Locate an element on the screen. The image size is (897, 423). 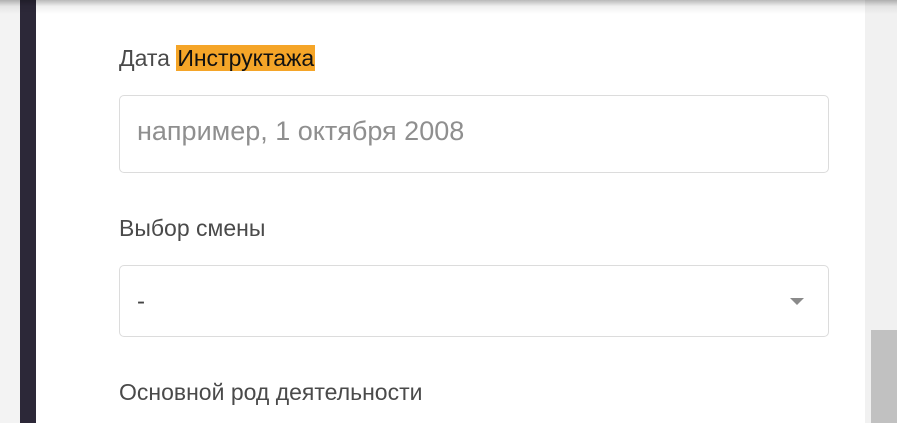
left-rail is located at coordinates (28, 211).